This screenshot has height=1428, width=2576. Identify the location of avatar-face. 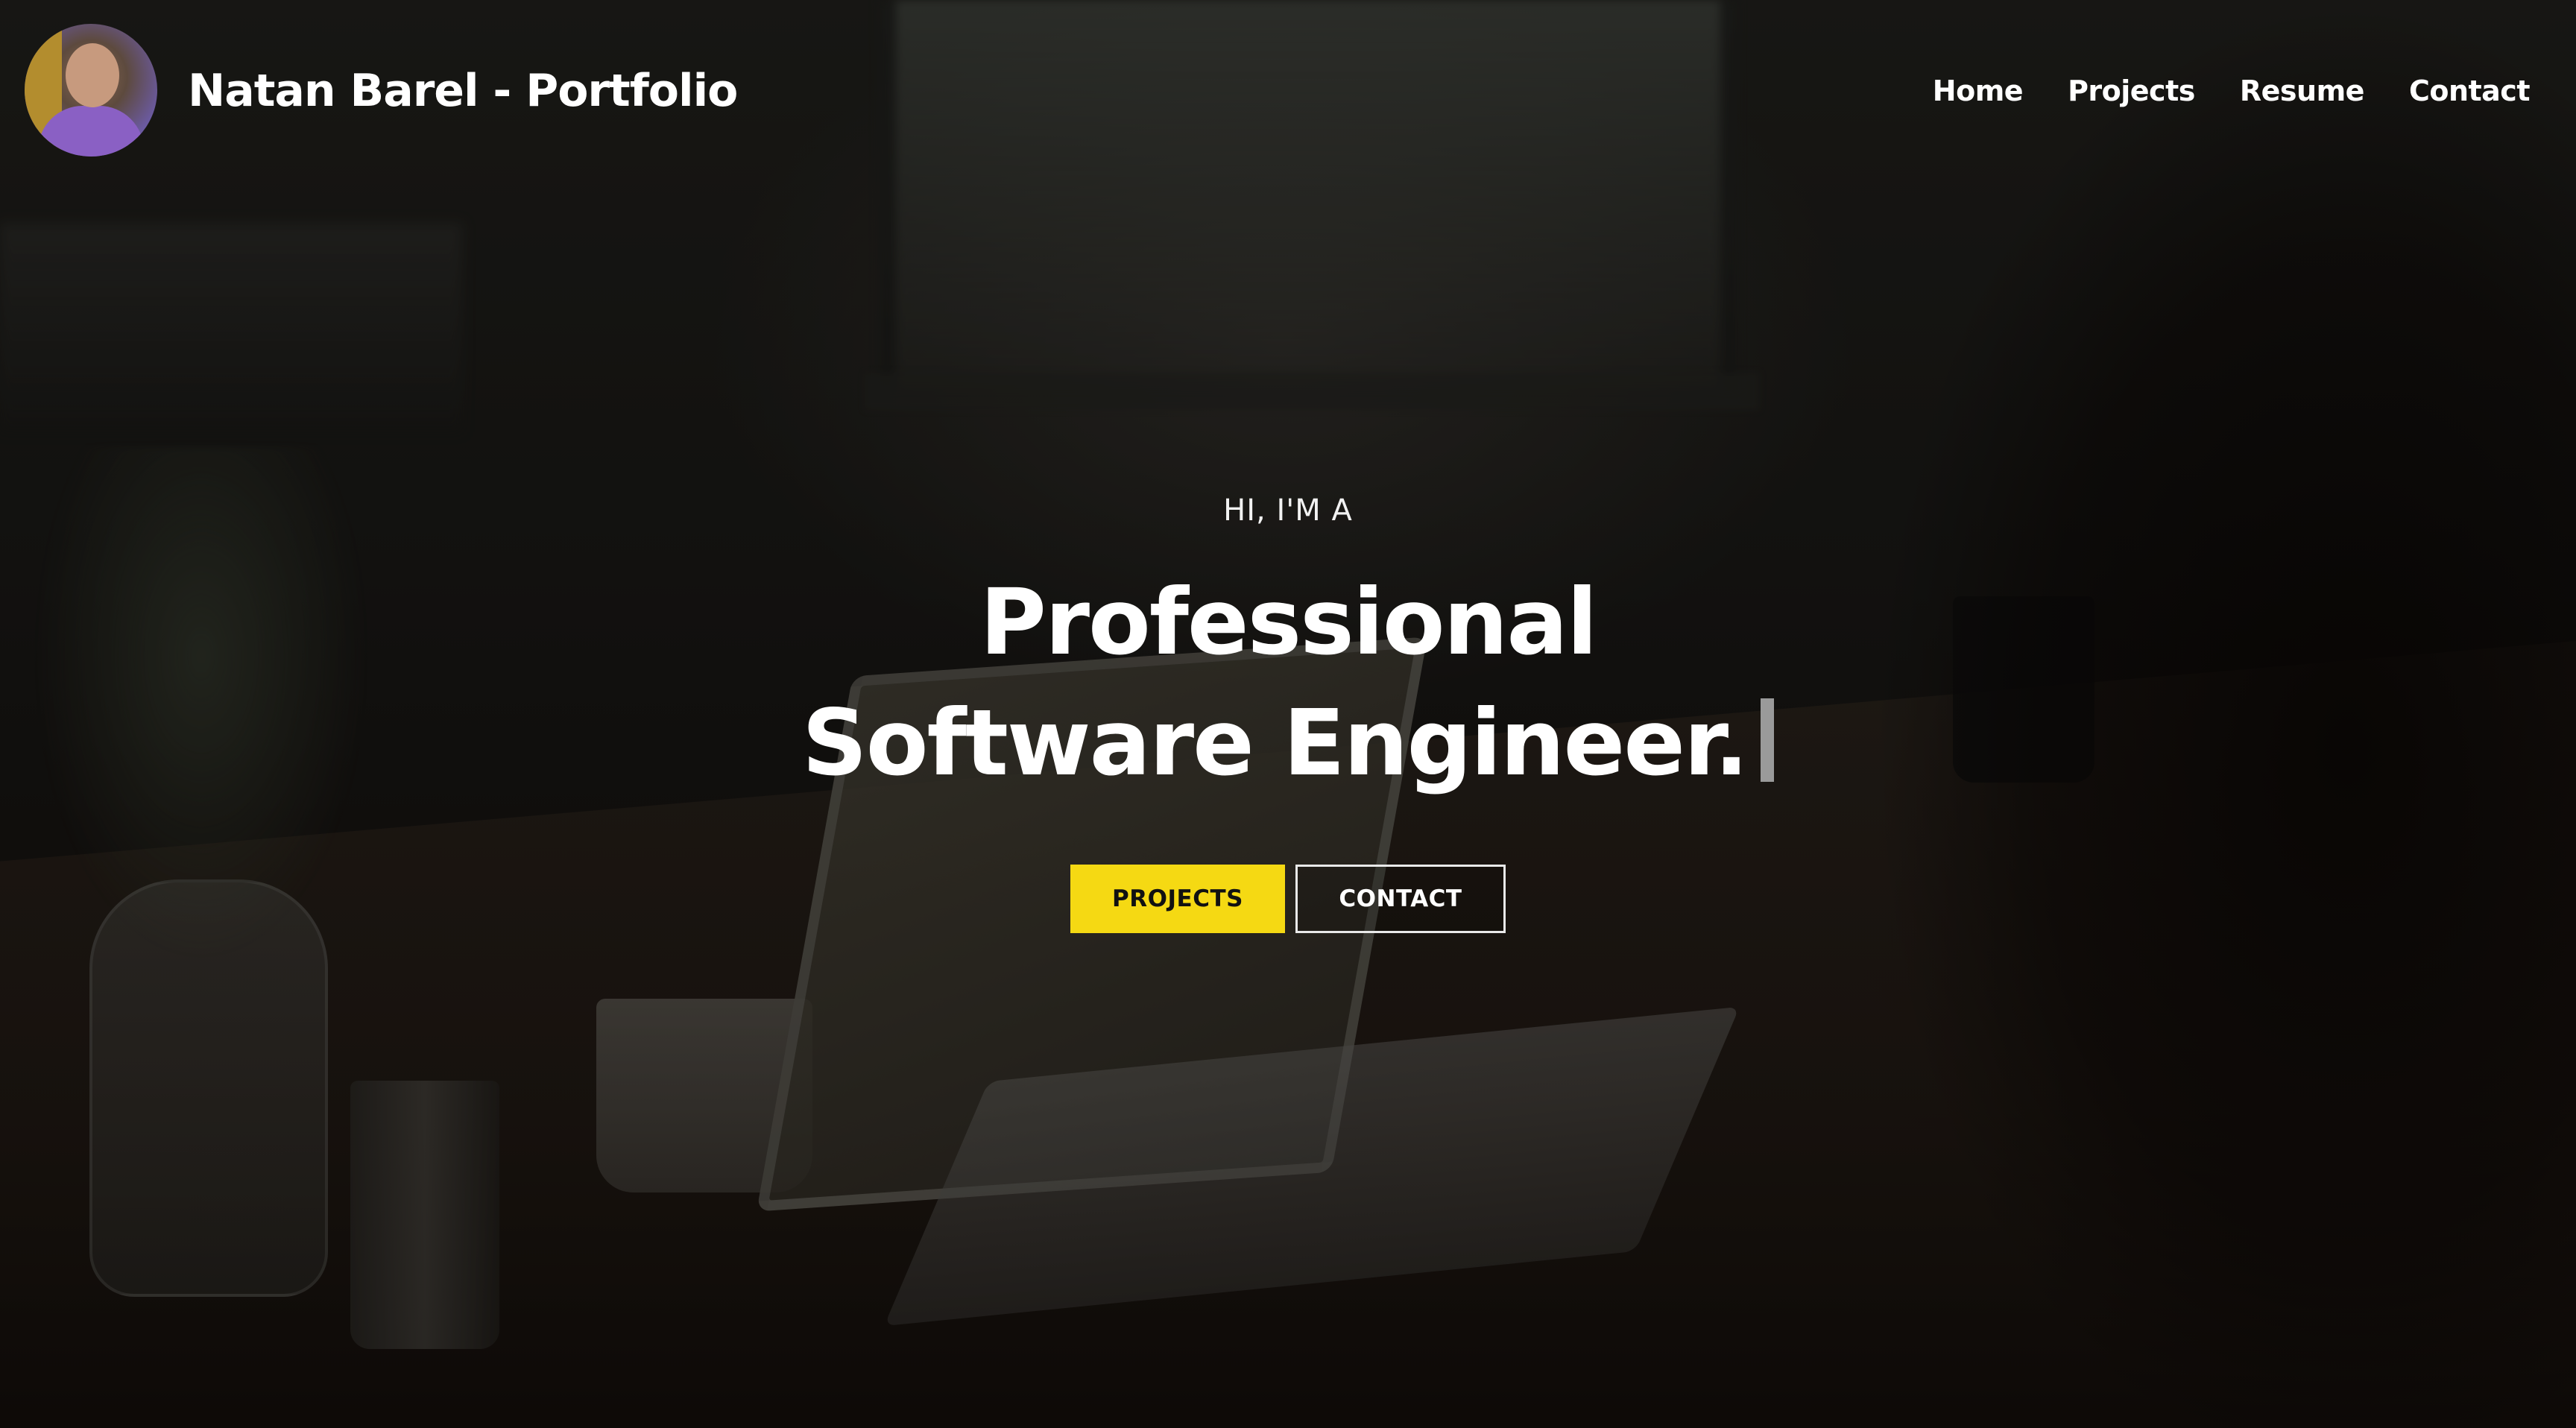
(92, 75).